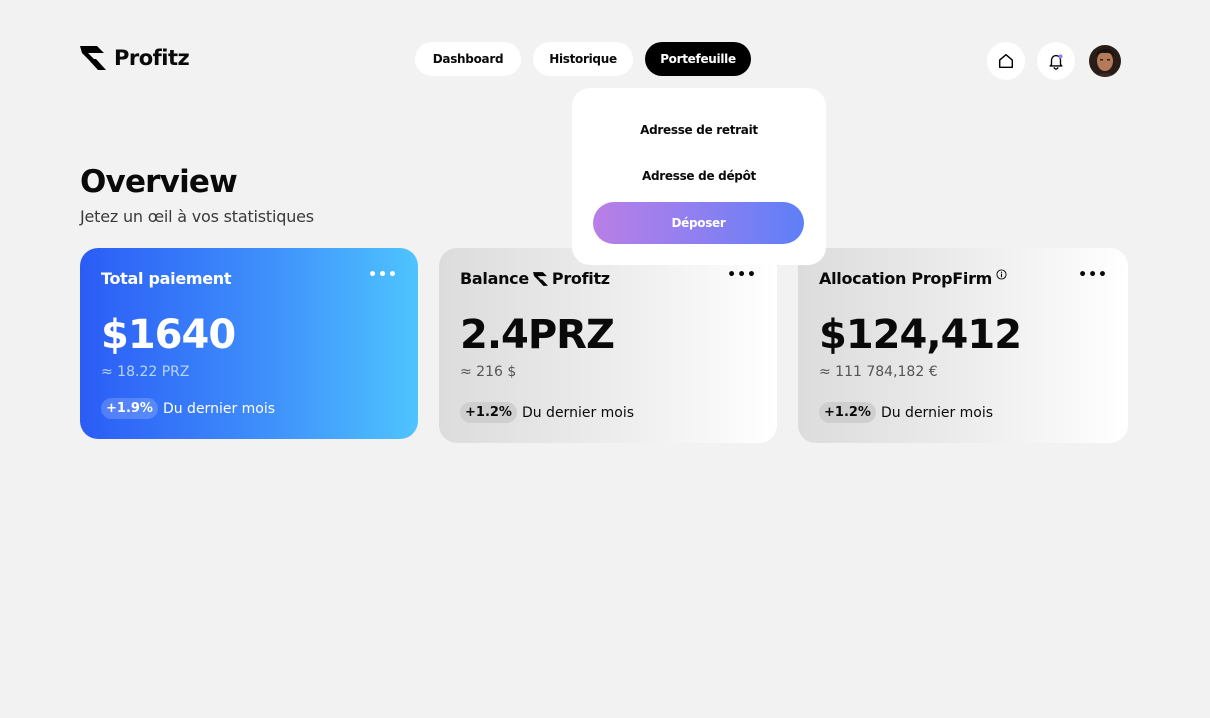 Image resolution: width=1210 pixels, height=718 pixels. What do you see at coordinates (1001, 274) in the screenshot?
I see `info-icon` at bounding box center [1001, 274].